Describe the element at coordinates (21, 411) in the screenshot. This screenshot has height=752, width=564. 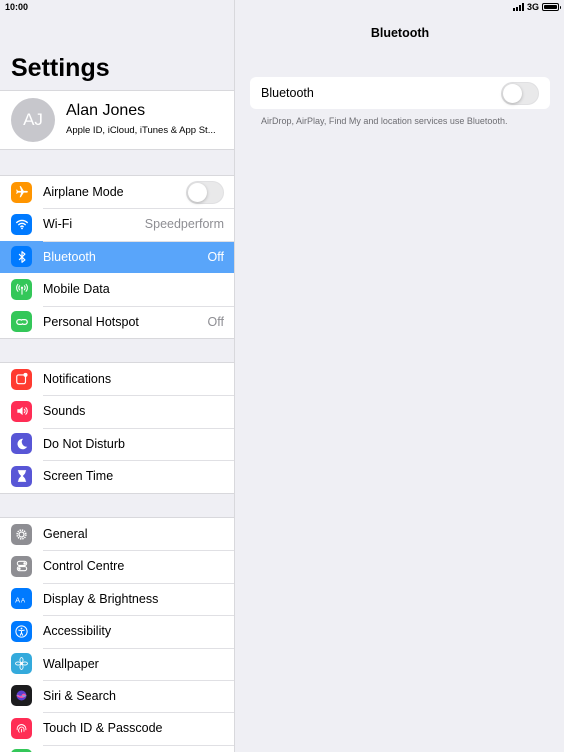
I see `speaker-icon` at that location.